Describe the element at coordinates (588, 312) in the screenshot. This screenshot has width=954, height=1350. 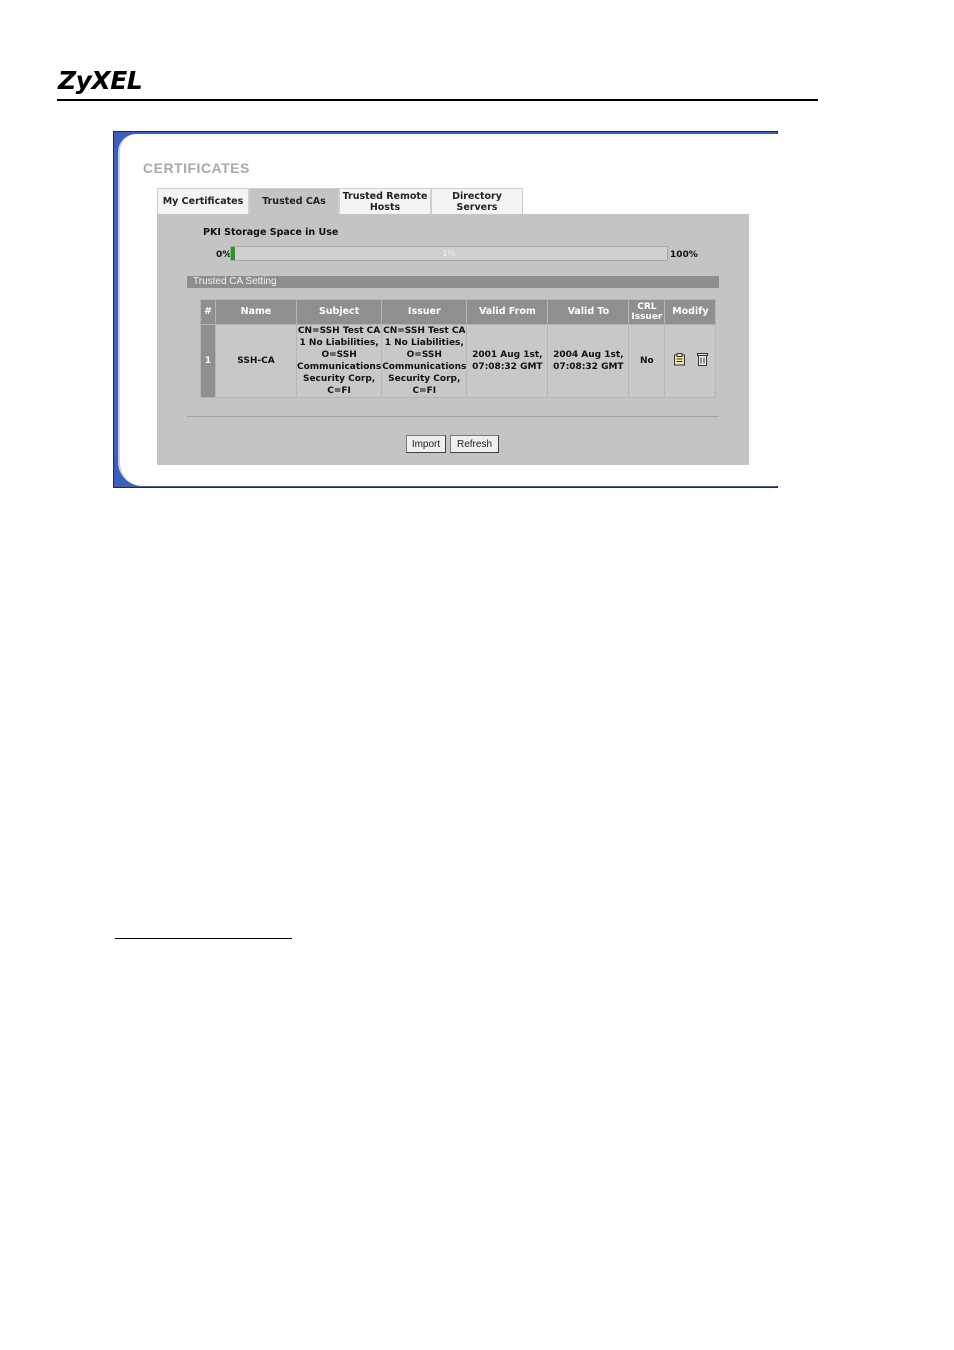
I see `col-valid-to: Valid To` at that location.